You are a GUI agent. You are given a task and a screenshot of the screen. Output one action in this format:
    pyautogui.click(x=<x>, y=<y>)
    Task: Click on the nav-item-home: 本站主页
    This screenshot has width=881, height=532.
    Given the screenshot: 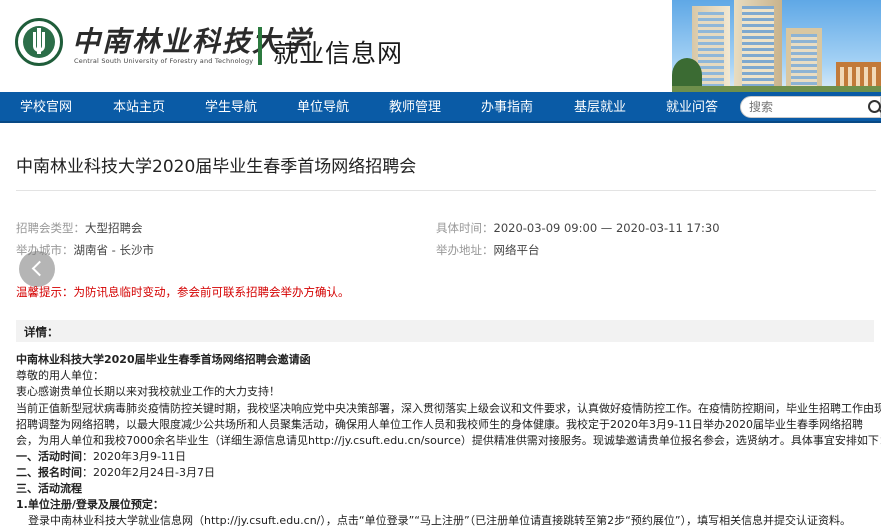 What is the action you would take?
    pyautogui.click(x=139, y=107)
    